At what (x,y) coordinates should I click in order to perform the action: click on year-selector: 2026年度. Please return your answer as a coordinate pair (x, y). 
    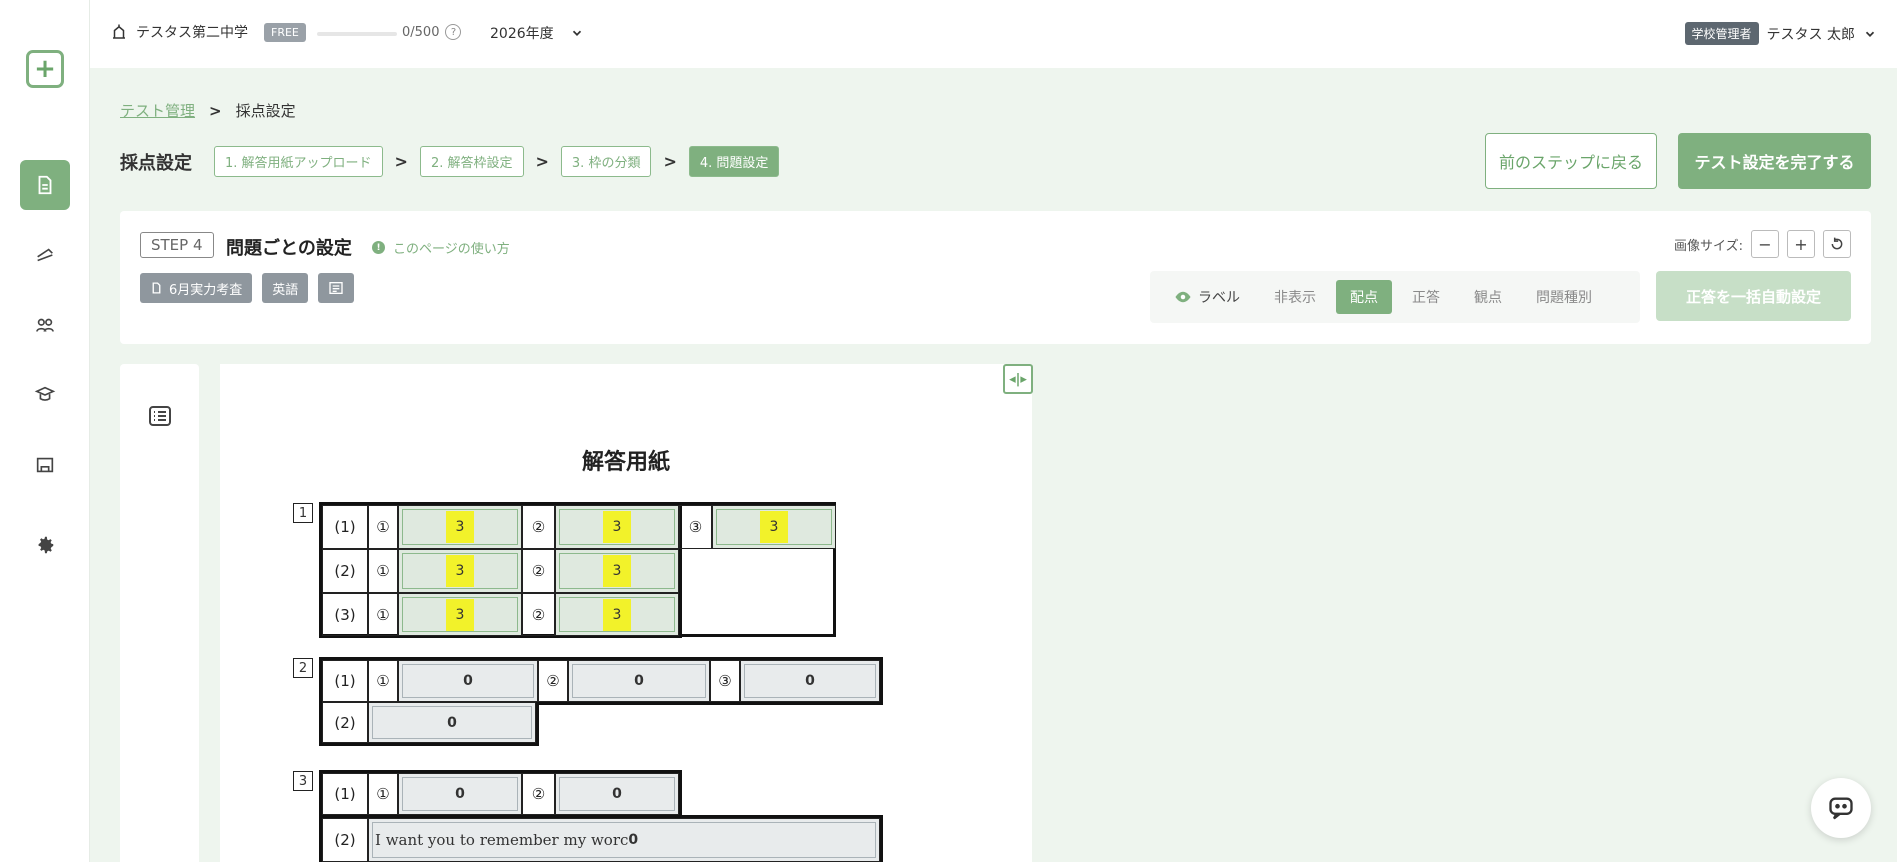
    Looking at the image, I should click on (537, 33).